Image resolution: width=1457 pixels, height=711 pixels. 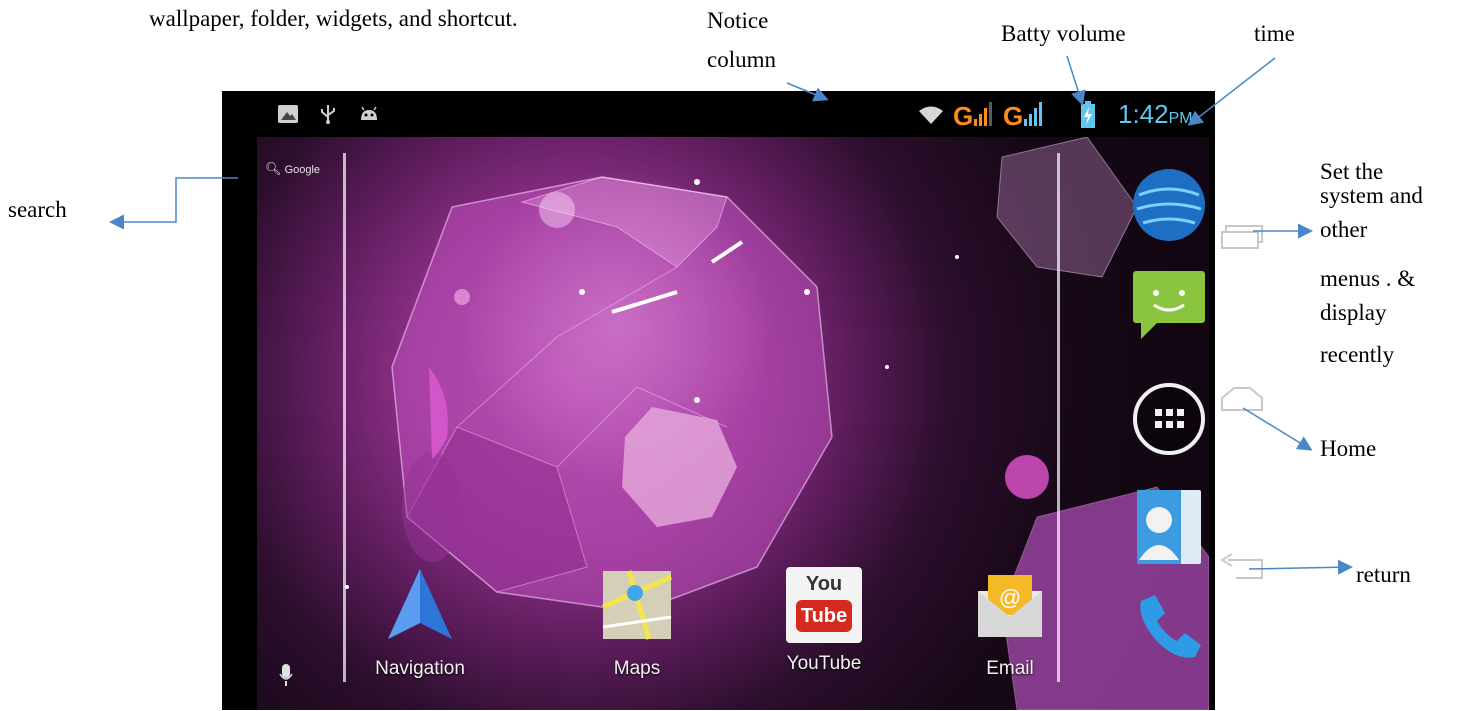 I want to click on messaging-icon, so click(x=1169, y=305).